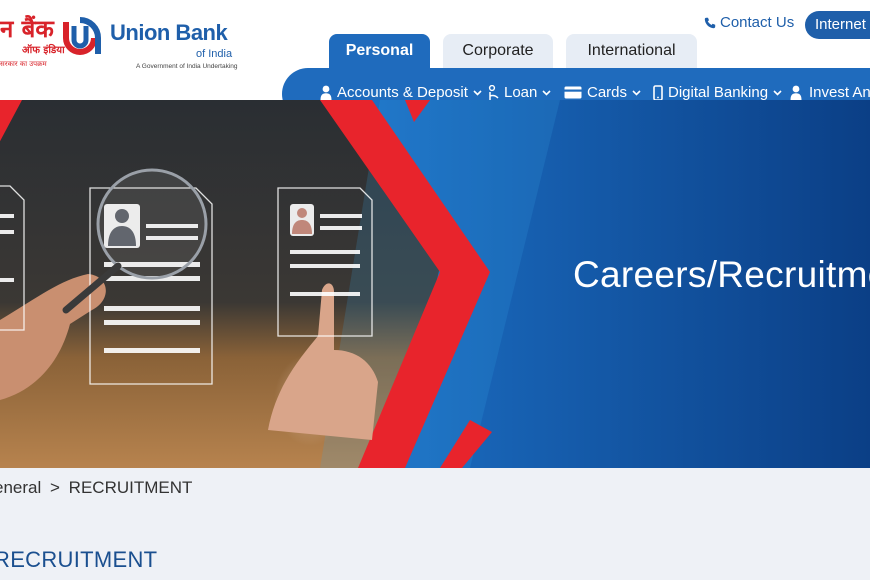  I want to click on nav-digital-banking: Digital Banking, so click(717, 92).